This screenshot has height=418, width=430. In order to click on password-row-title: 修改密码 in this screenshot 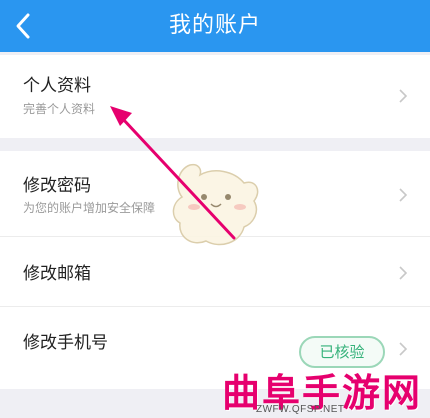, I will do `click(57, 183)`.